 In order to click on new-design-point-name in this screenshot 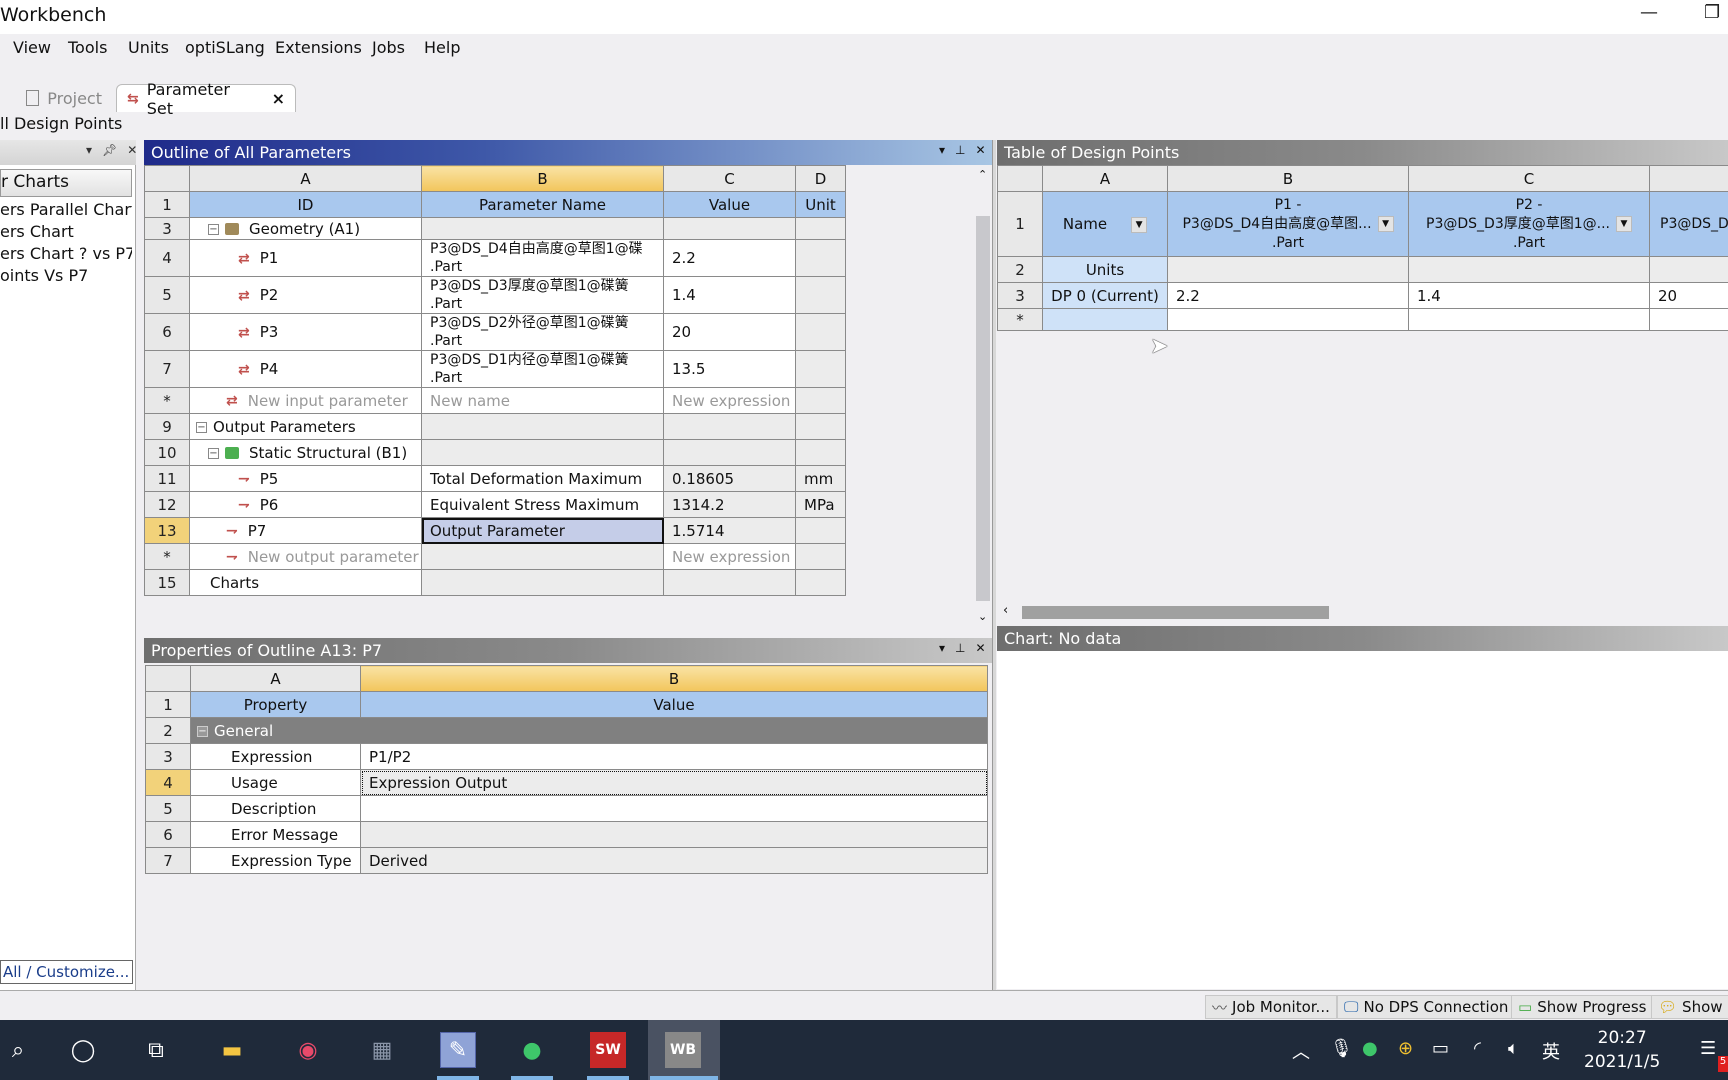, I will do `click(1105, 319)`.